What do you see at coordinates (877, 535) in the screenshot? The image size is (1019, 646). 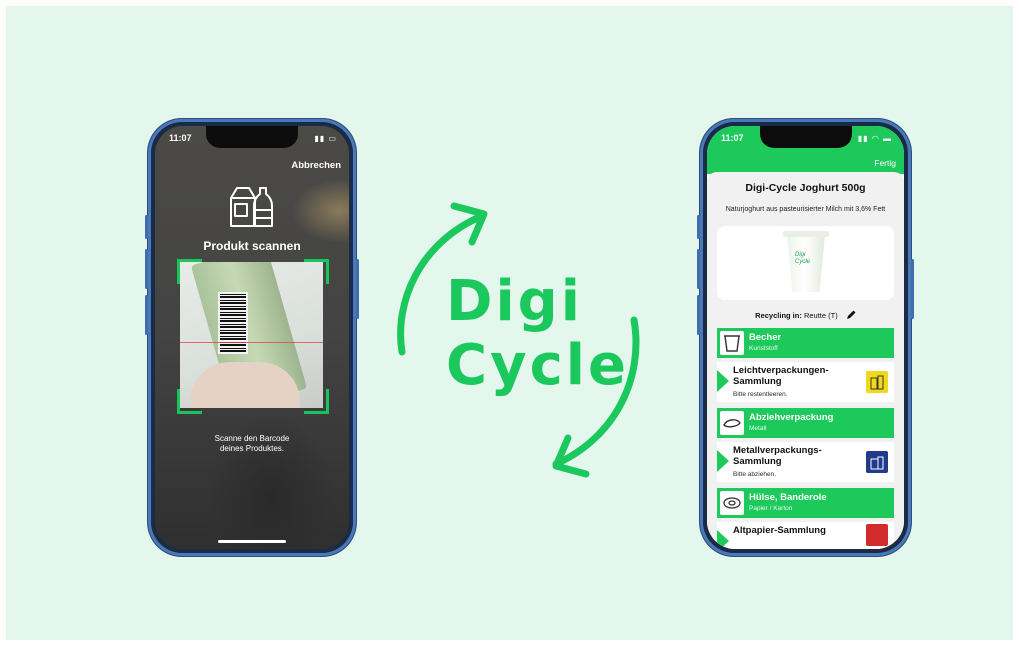 I see `red-bin-icon` at bounding box center [877, 535].